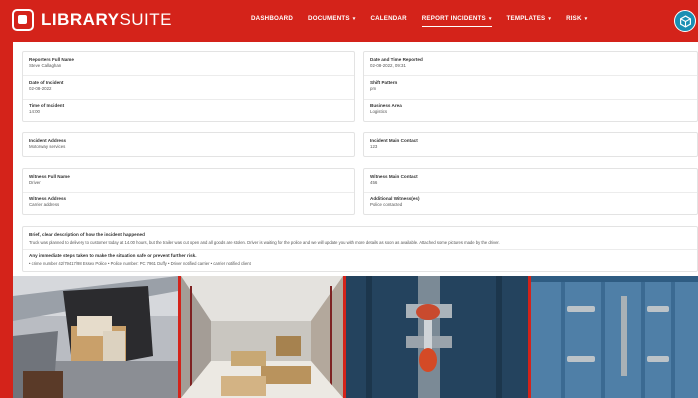 This screenshot has height=398, width=698. I want to click on reporter-name-field: Reporters Full Name Steve Callaghan, so click(51, 62).